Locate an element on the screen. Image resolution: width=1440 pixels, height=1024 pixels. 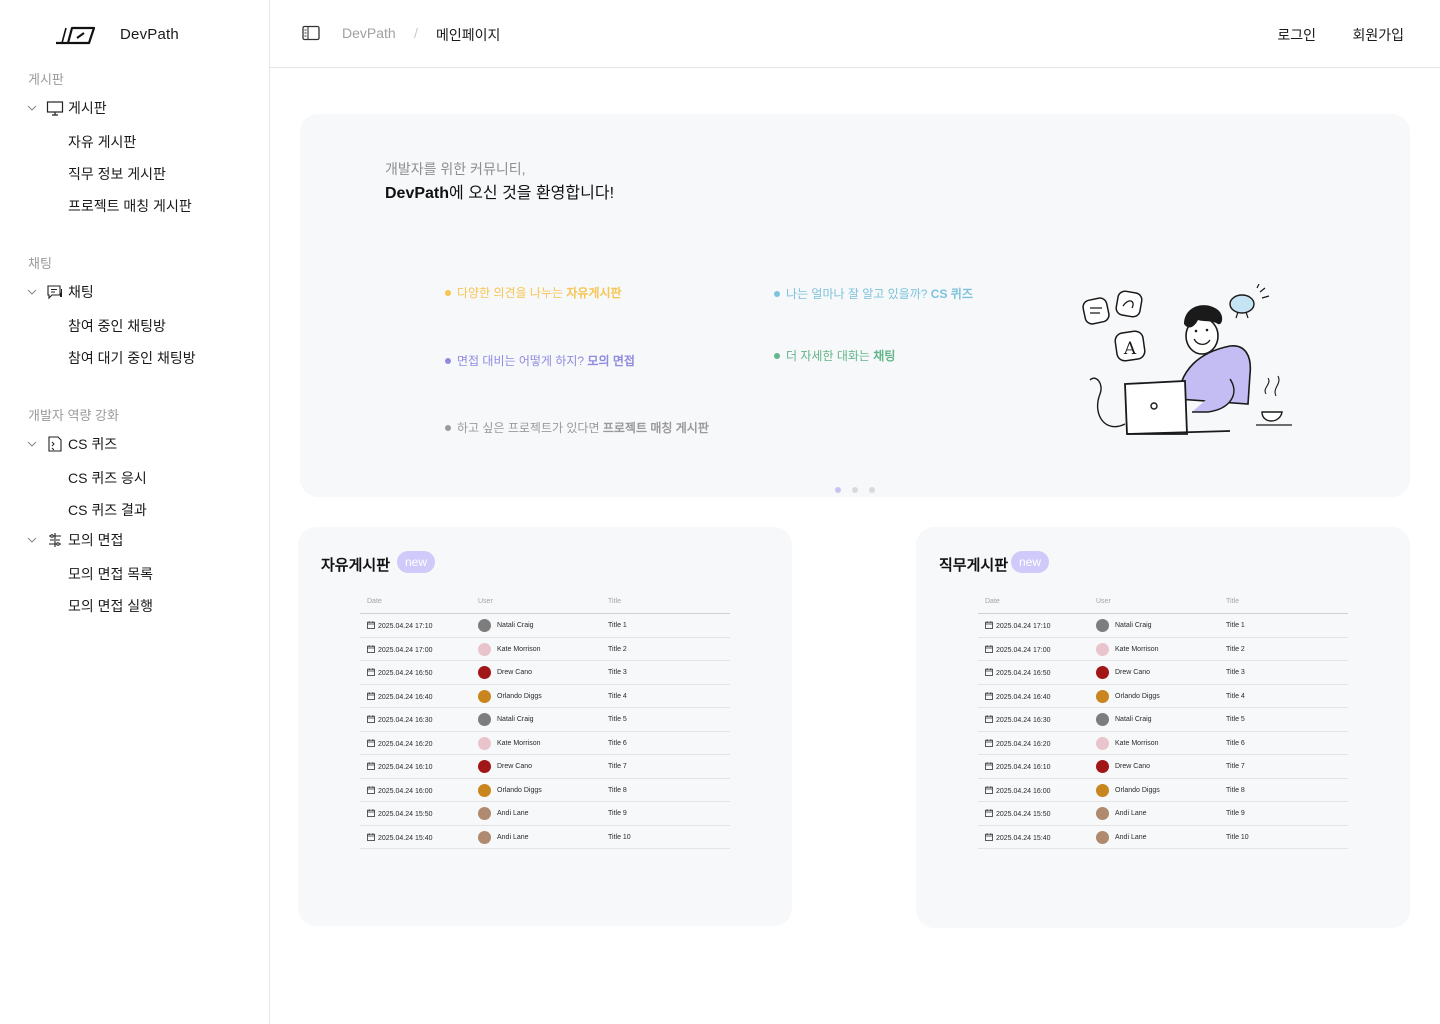
breadcrumb-root: DevPath is located at coordinates (369, 33).